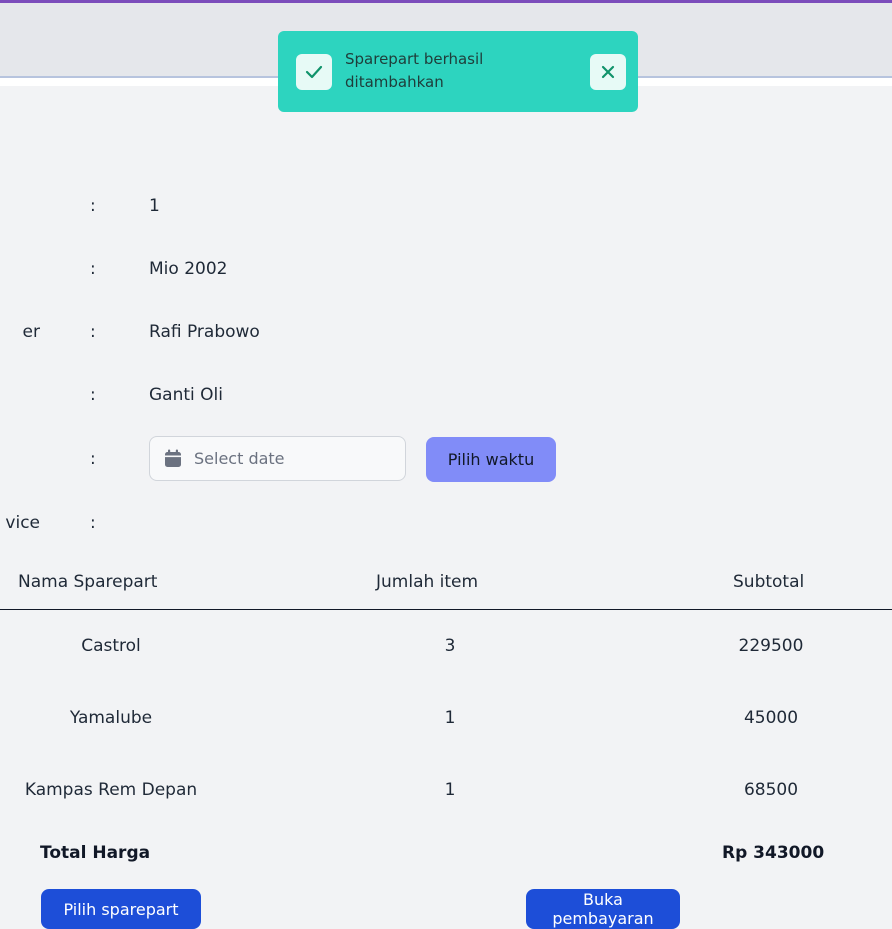  Describe the element at coordinates (414, 70) in the screenshot. I see `toast-message: Sparepart berhasil ditambahkan` at that location.